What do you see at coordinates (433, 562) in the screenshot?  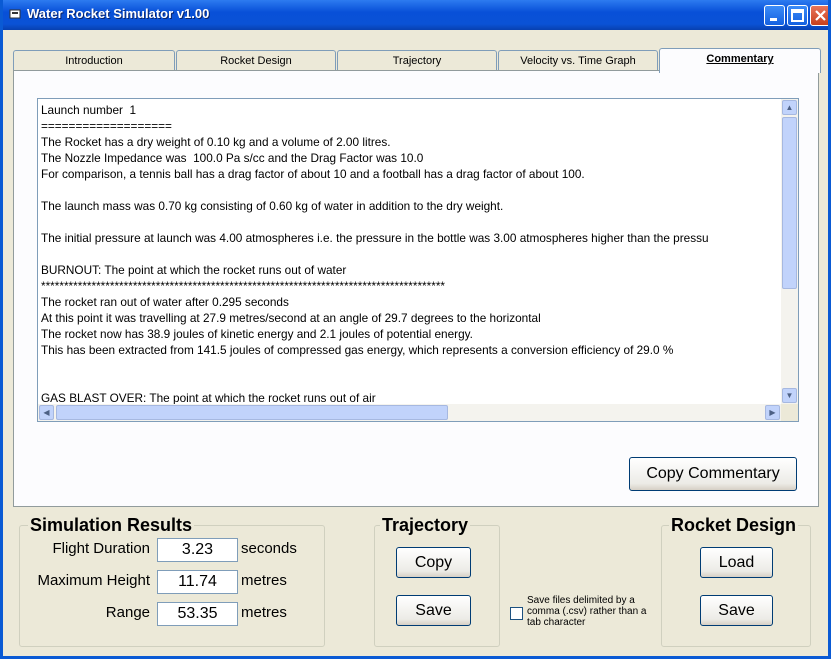 I see `trajectory-copy-button: Copy` at bounding box center [433, 562].